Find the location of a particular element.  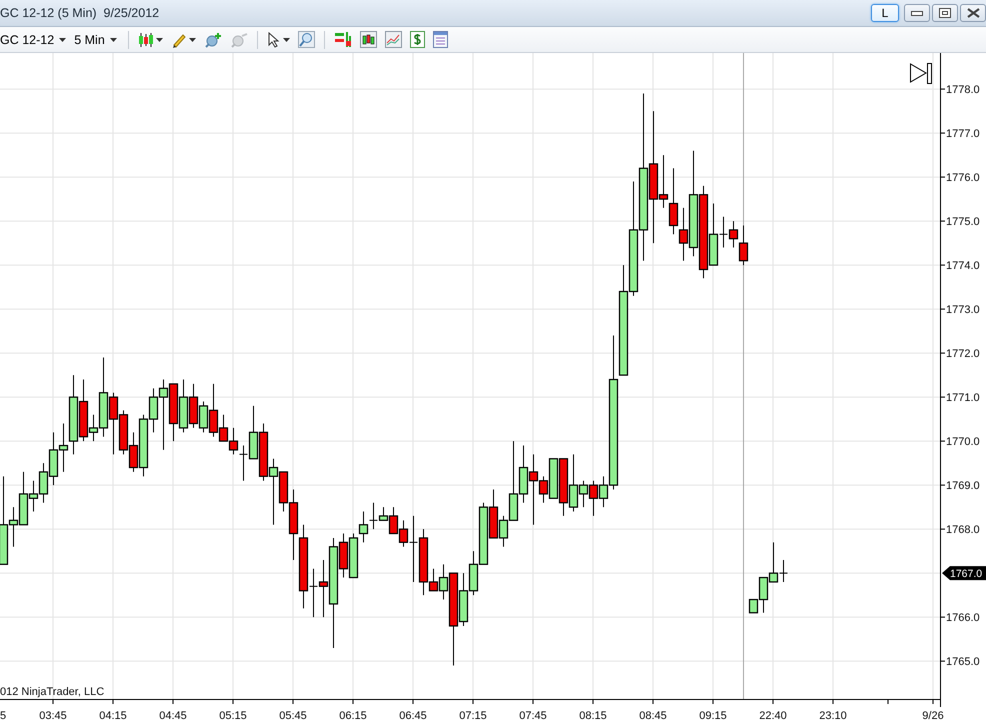

price-label: 1765.0 is located at coordinates (963, 662).